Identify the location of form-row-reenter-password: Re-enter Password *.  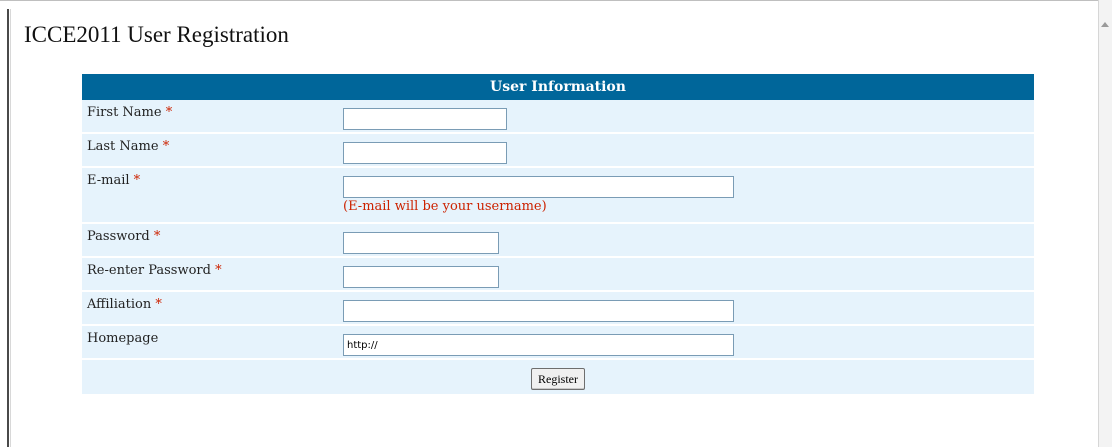
(558, 275).